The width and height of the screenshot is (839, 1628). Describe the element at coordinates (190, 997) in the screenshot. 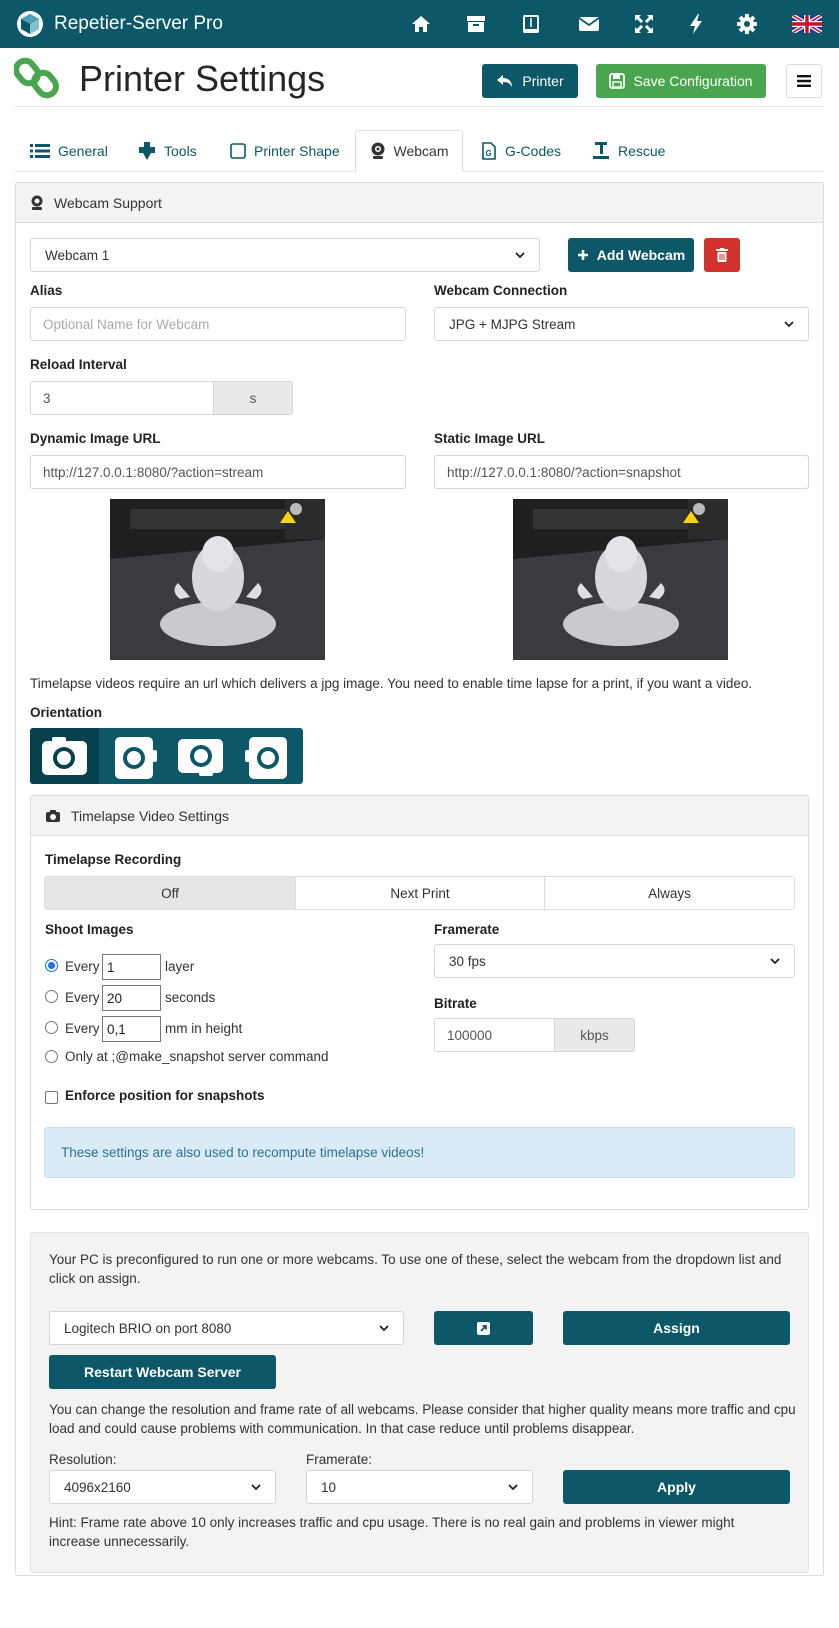

I see `seconds-unit: seconds` at that location.